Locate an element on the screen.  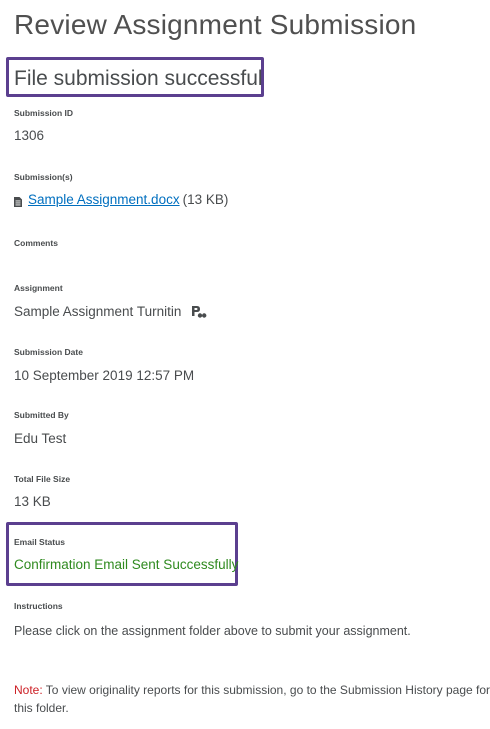
assignment-row: Sample Assignment Turnitin is located at coordinates (110, 311).